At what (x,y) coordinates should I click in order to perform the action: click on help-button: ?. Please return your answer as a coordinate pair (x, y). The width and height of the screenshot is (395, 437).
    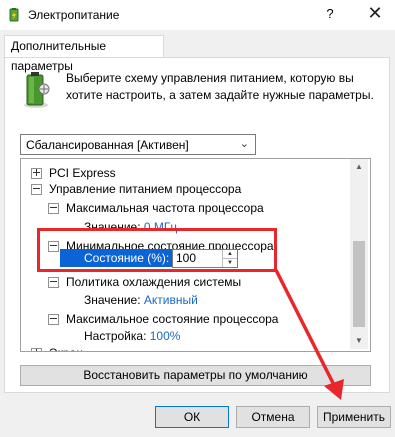
    Looking at the image, I should click on (330, 14).